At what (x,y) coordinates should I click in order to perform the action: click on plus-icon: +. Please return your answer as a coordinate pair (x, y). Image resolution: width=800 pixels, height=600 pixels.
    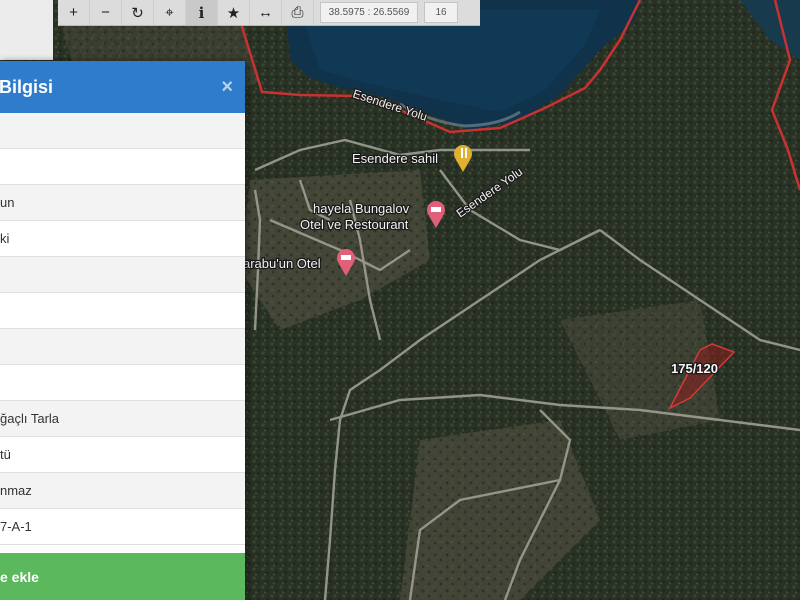
    Looking at the image, I should click on (73, 12).